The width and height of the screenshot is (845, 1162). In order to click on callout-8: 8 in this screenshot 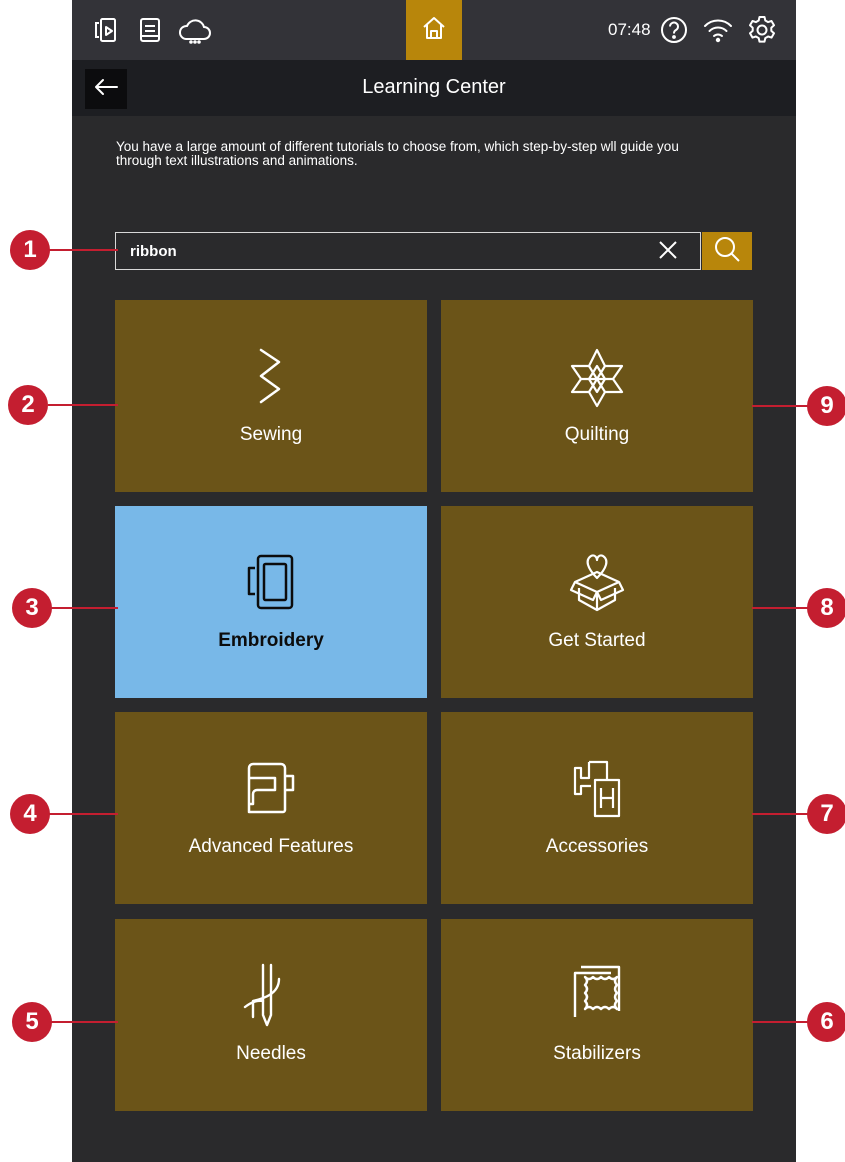, I will do `click(826, 608)`.